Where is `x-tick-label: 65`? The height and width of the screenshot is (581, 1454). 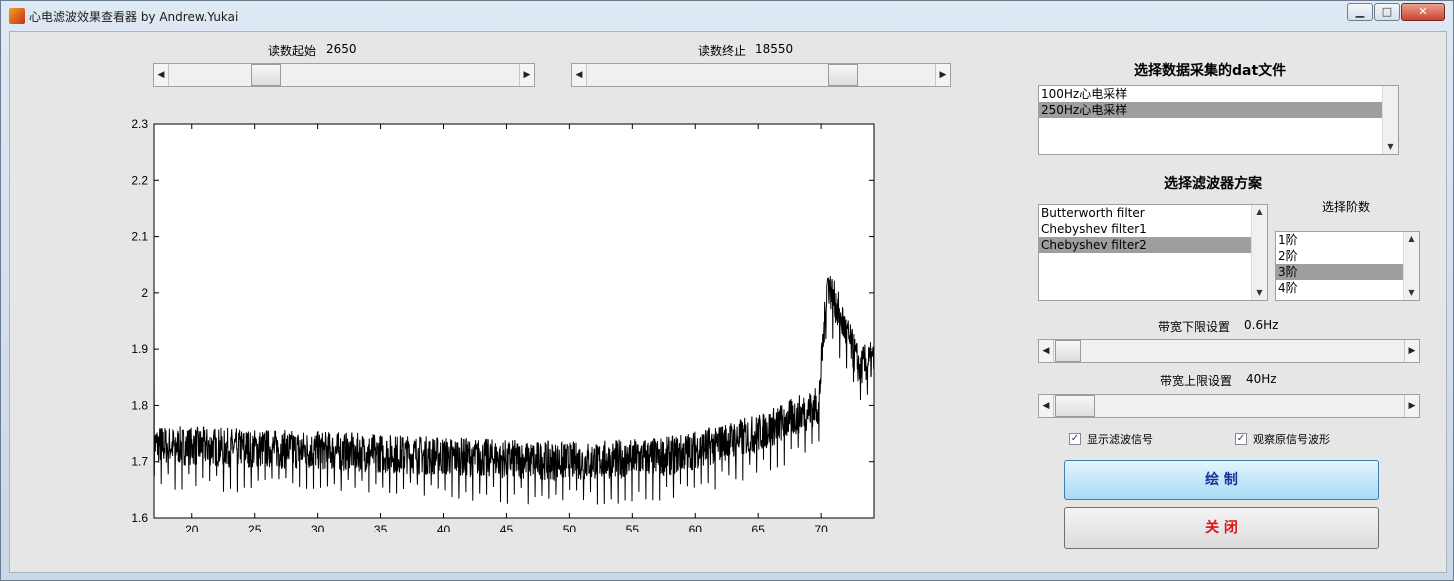
x-tick-label: 65 is located at coordinates (759, 527).